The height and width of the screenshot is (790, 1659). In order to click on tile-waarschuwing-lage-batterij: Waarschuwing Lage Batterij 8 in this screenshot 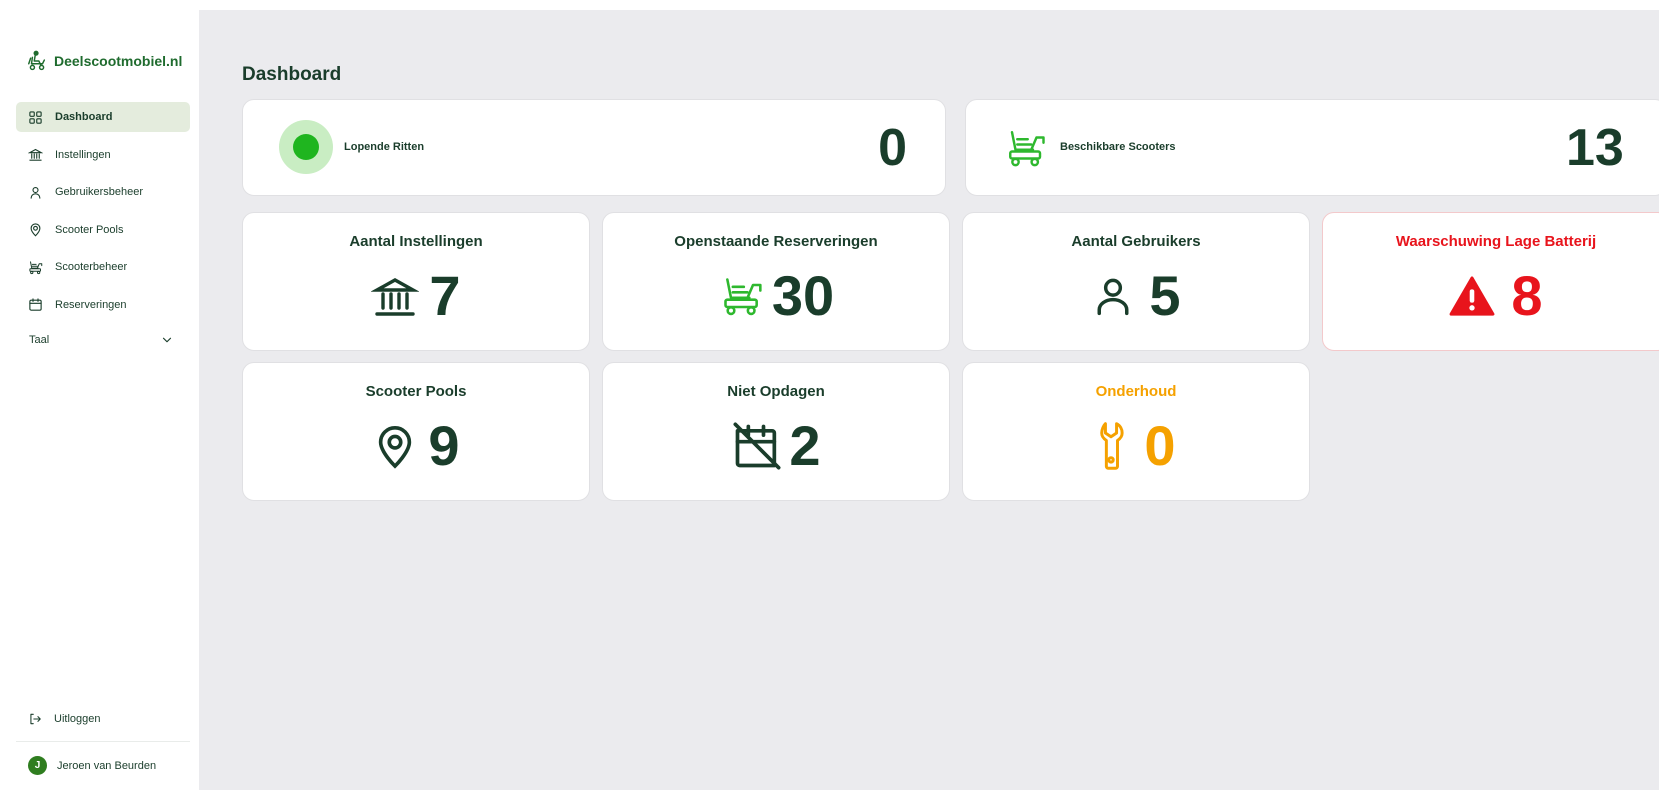, I will do `click(1490, 281)`.